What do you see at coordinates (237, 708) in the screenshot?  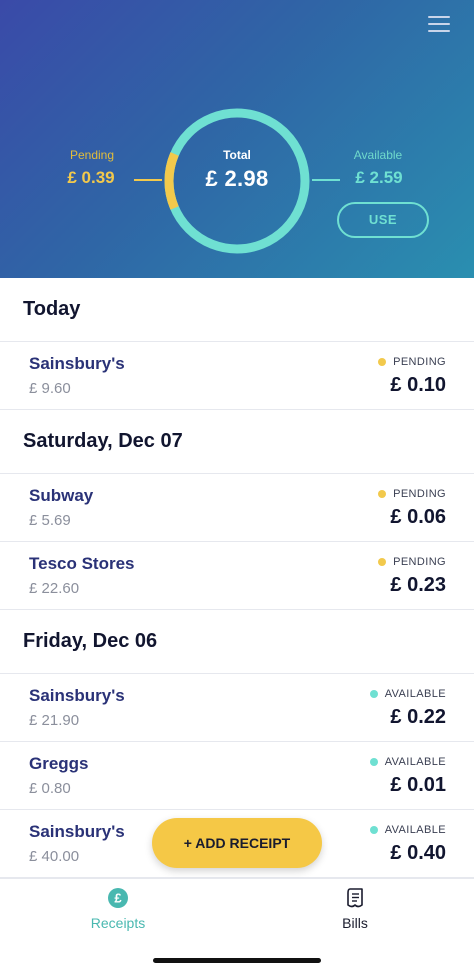 I see `receipt-row: Sainsbury's £ 21.90 AVAILABLE £ 0.22` at bounding box center [237, 708].